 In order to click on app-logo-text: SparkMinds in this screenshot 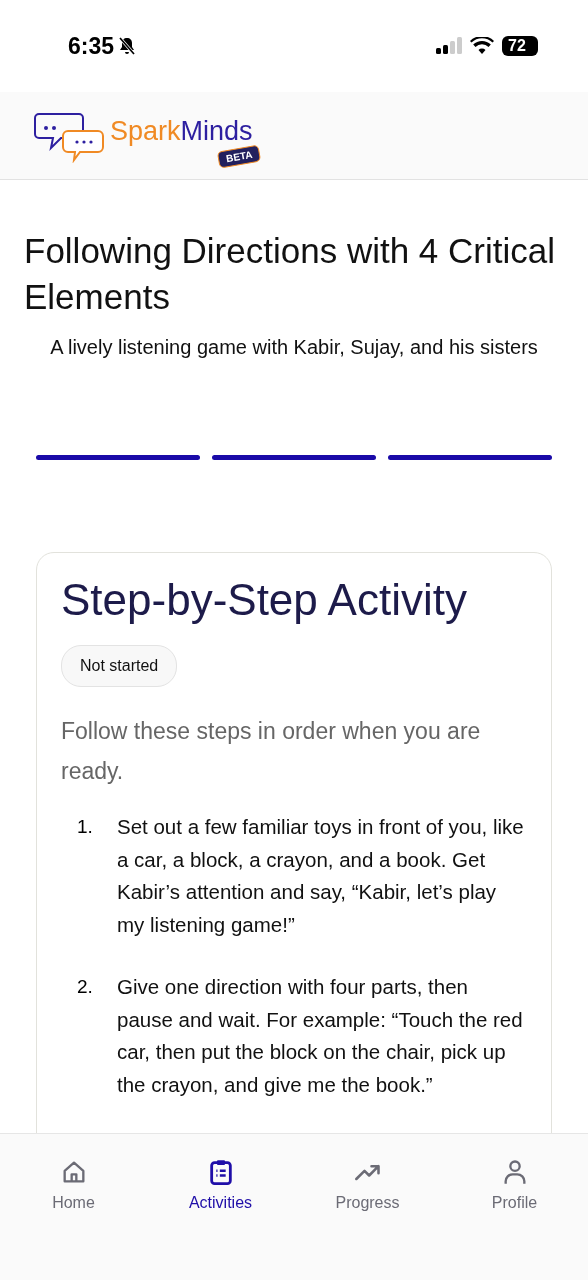, I will do `click(181, 131)`.